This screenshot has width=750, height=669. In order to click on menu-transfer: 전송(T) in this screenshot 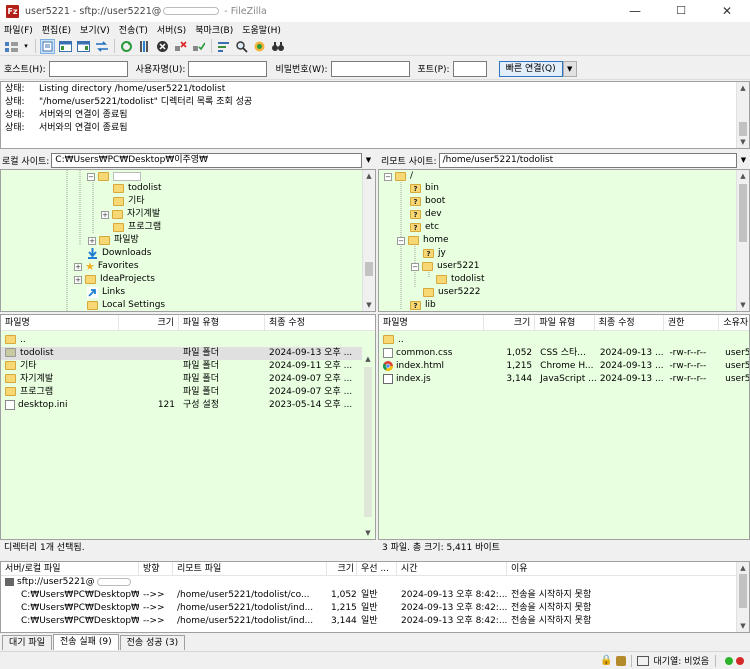, I will do `click(133, 29)`.